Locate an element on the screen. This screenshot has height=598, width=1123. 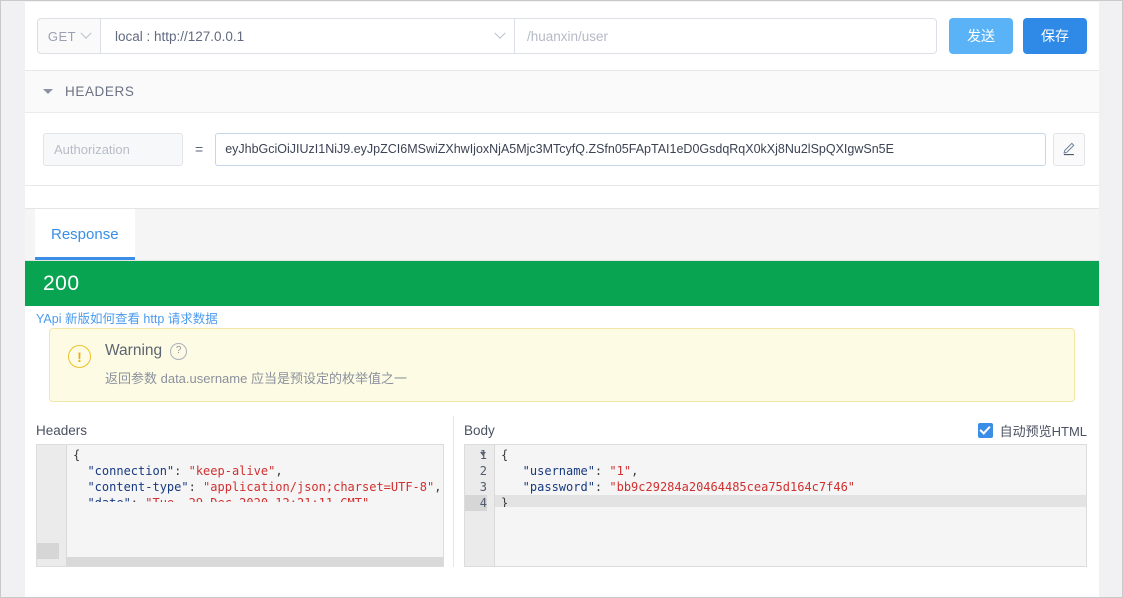
tab-response-label: Response is located at coordinates (85, 234).